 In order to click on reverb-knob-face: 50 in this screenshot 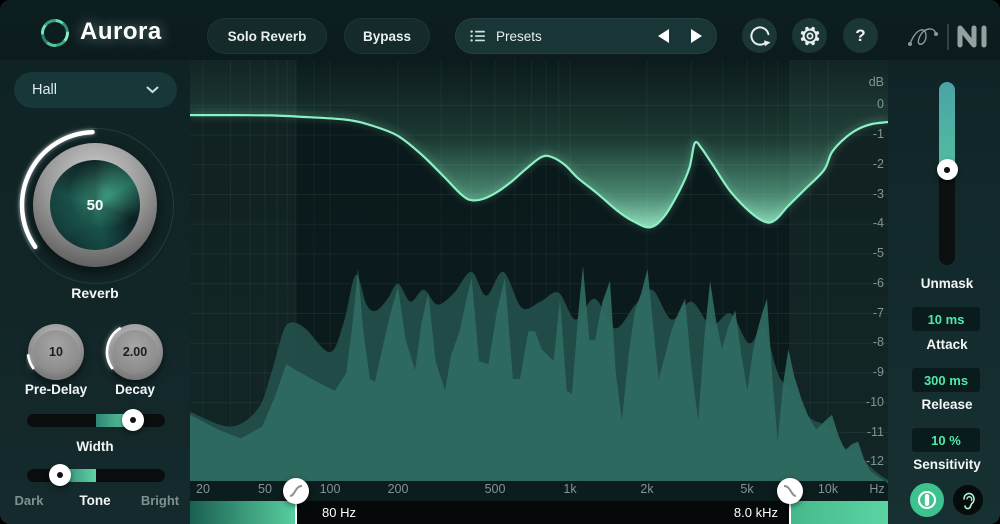, I will do `click(95, 205)`.